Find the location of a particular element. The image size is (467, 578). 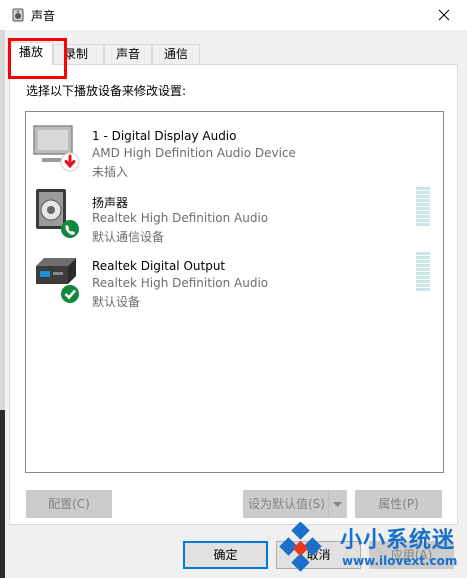

close-button is located at coordinates (444, 15).